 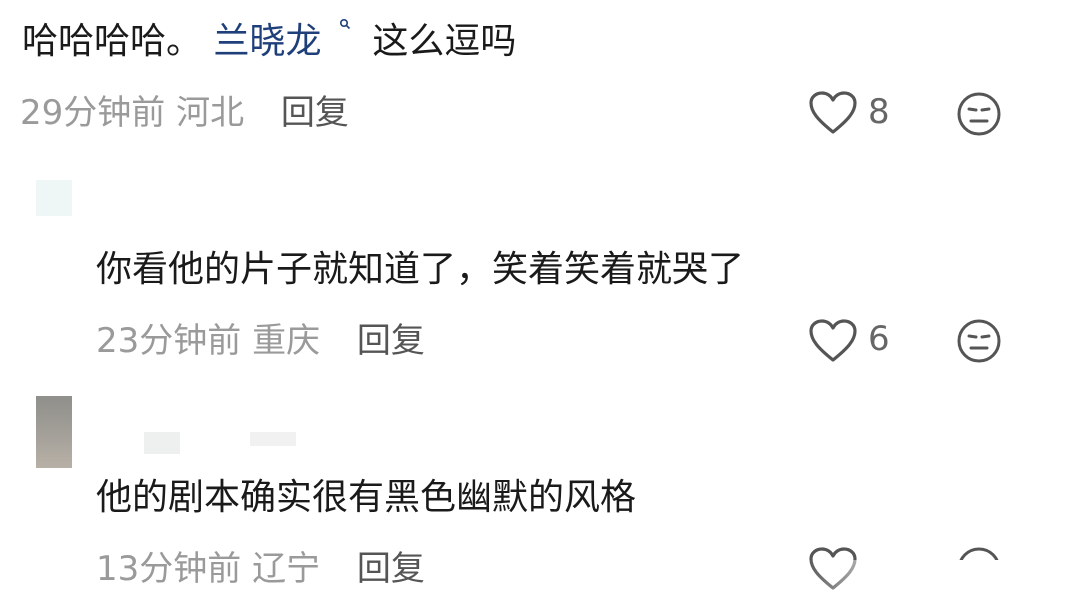 I want to click on comment-1-location: 河北, so click(x=210, y=113).